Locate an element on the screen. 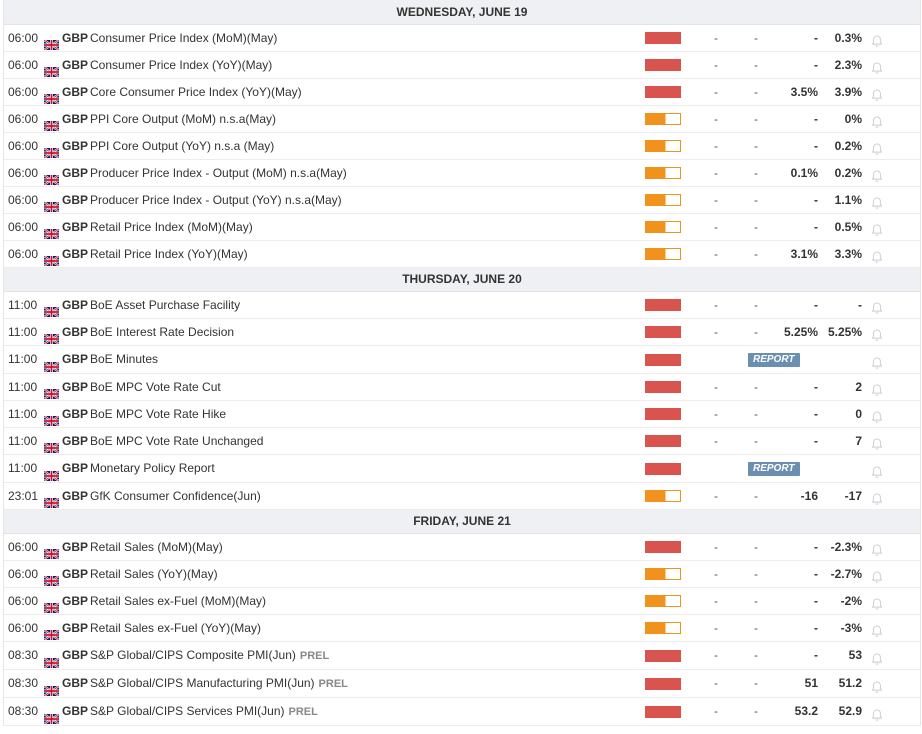 This screenshot has height=734, width=922. event-name: BoE Minutes is located at coordinates (124, 359).